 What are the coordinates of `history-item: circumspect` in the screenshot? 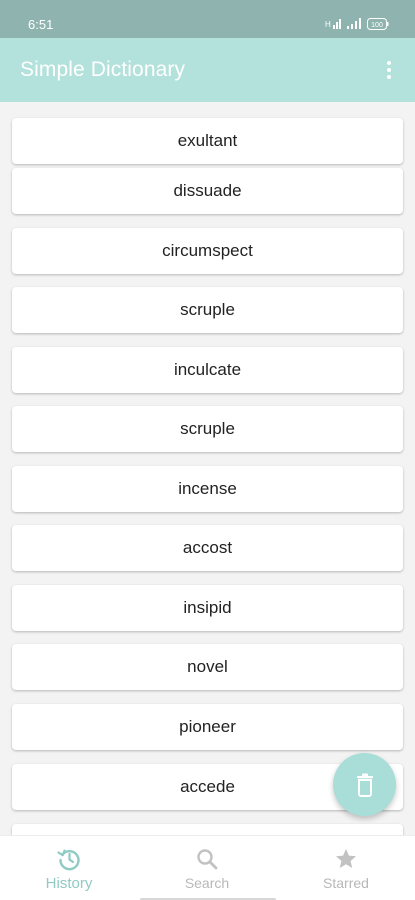 It's located at (207, 251).